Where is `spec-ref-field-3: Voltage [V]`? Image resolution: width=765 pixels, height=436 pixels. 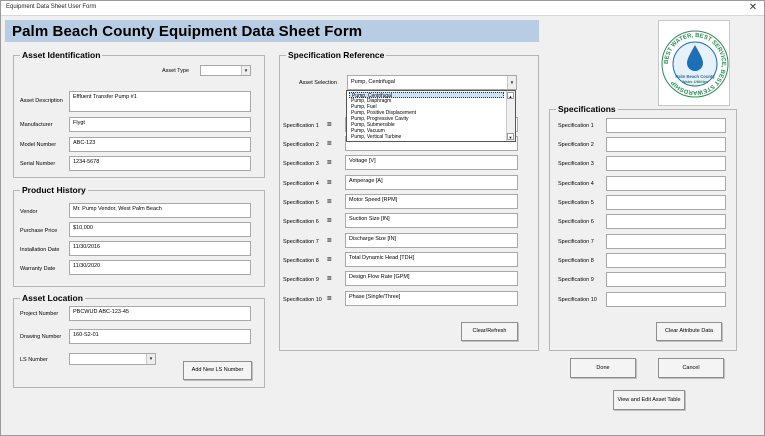
spec-ref-field-3: Voltage [V] is located at coordinates (431, 162).